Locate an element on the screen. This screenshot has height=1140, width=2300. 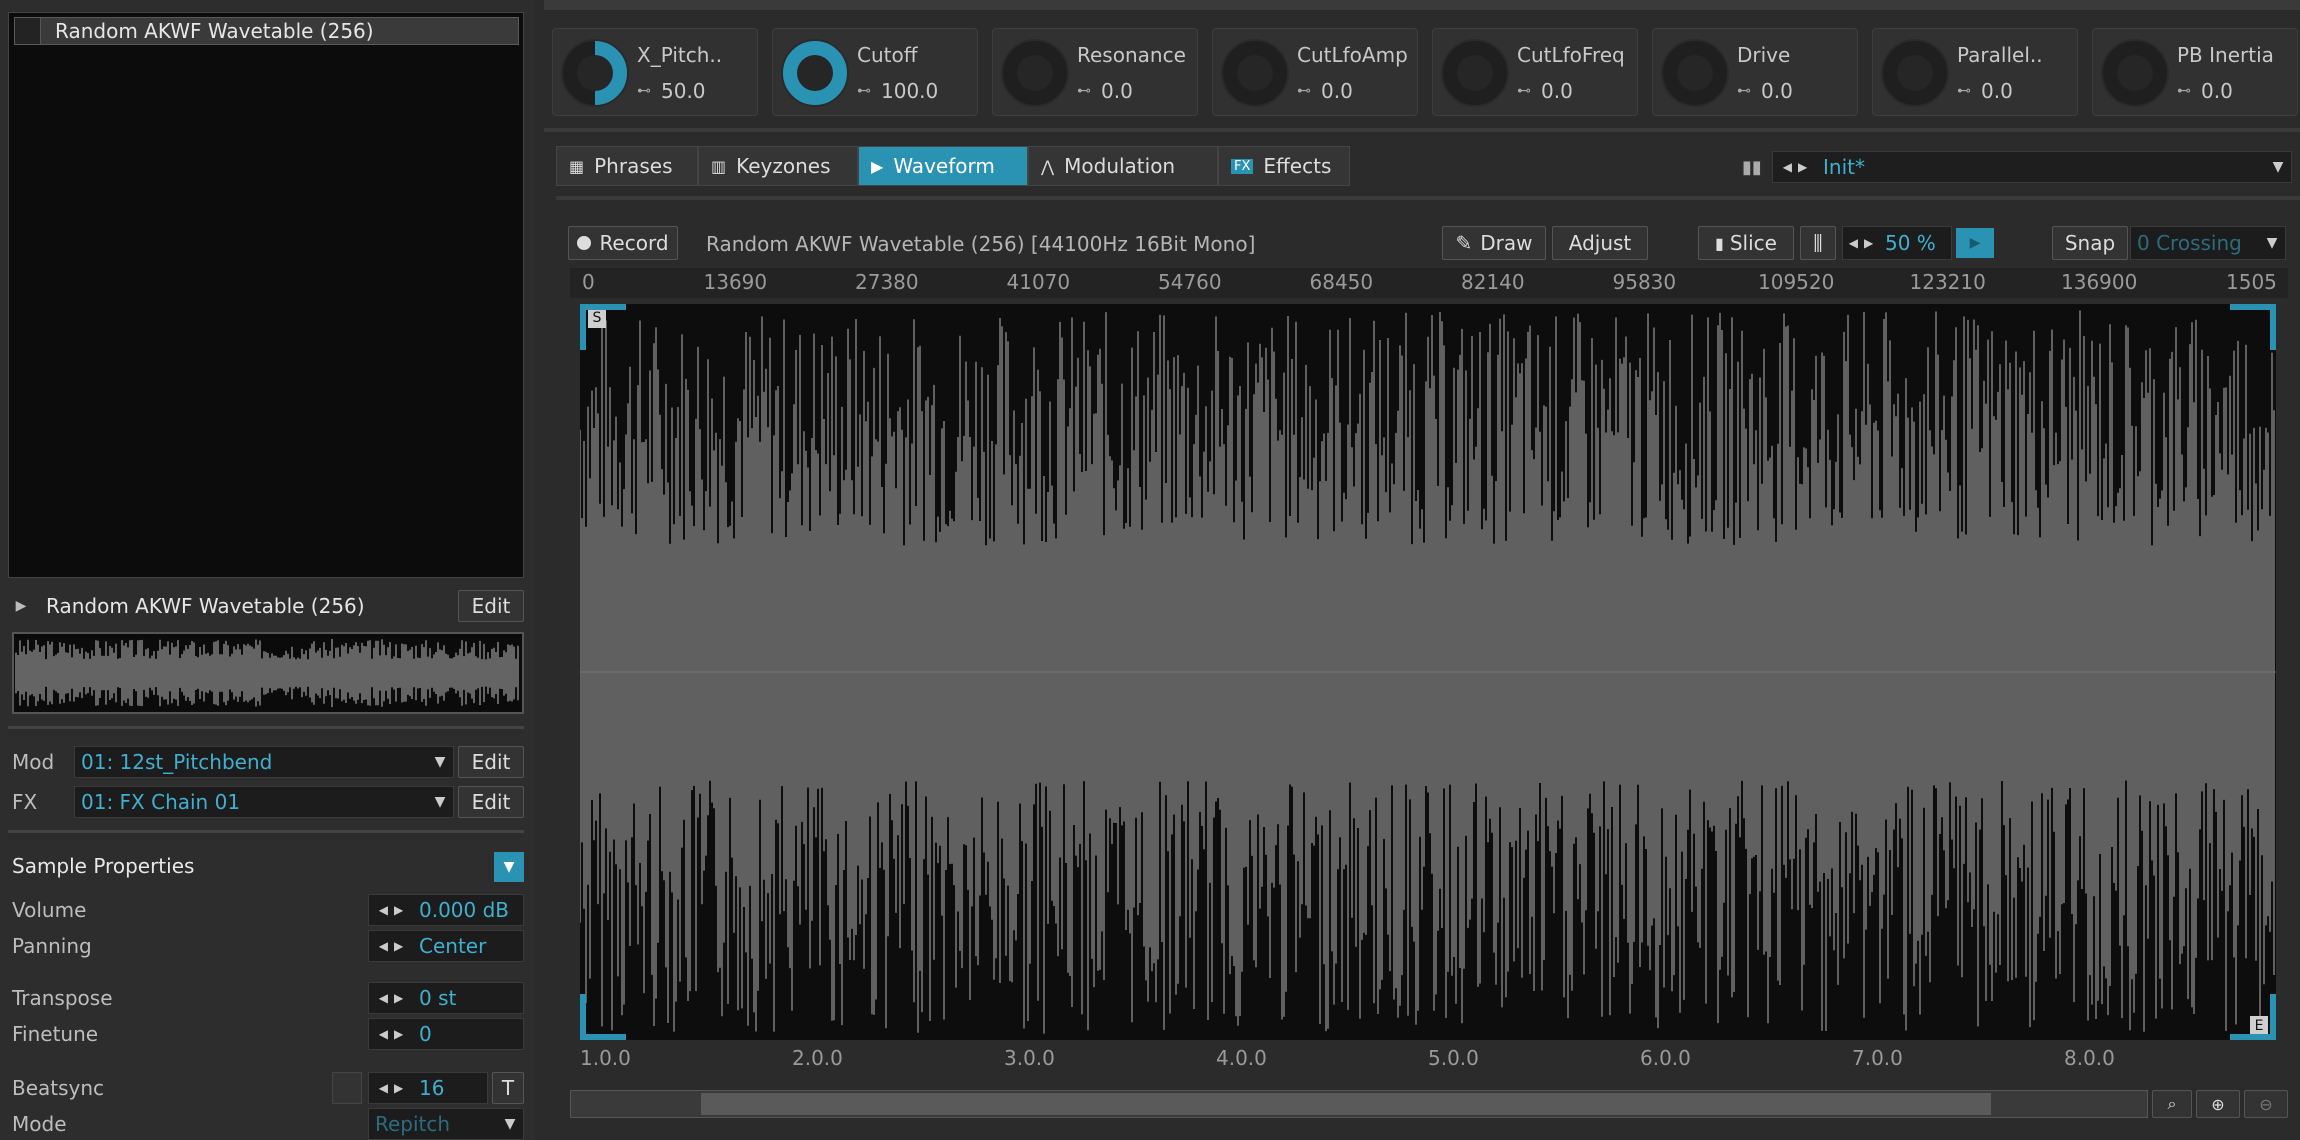
knob-center is located at coordinates (1255, 73).